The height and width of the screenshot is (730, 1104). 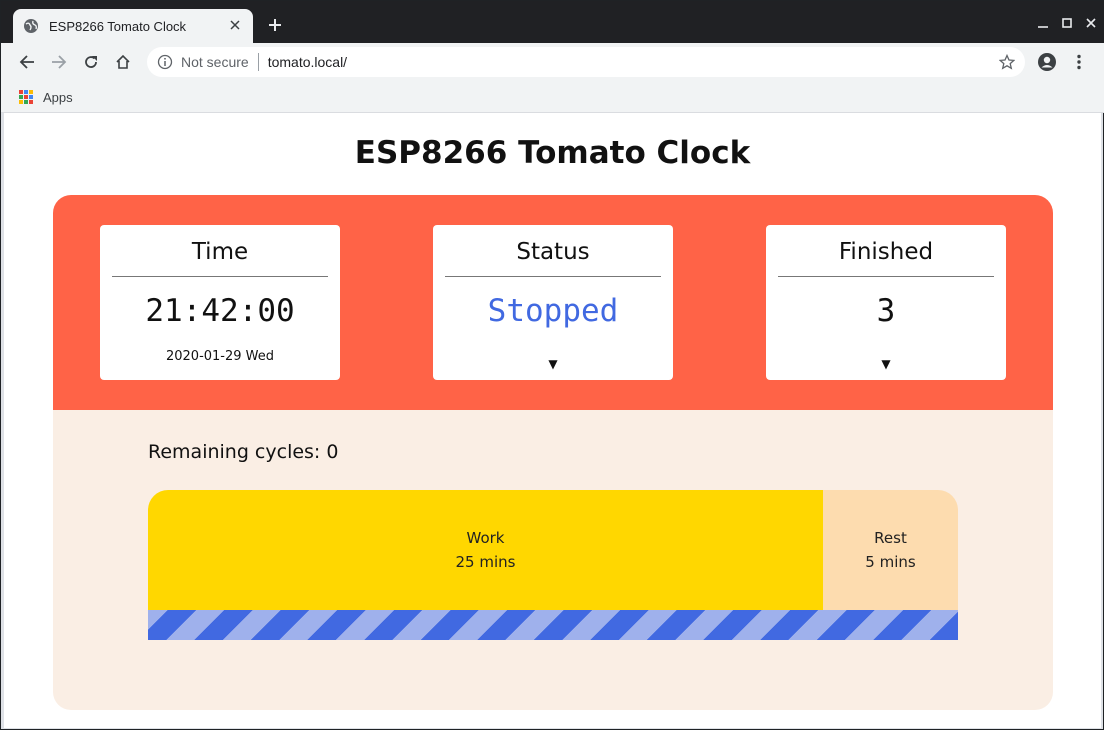 What do you see at coordinates (58, 97) in the screenshot?
I see `bookmark-apps-label: Apps` at bounding box center [58, 97].